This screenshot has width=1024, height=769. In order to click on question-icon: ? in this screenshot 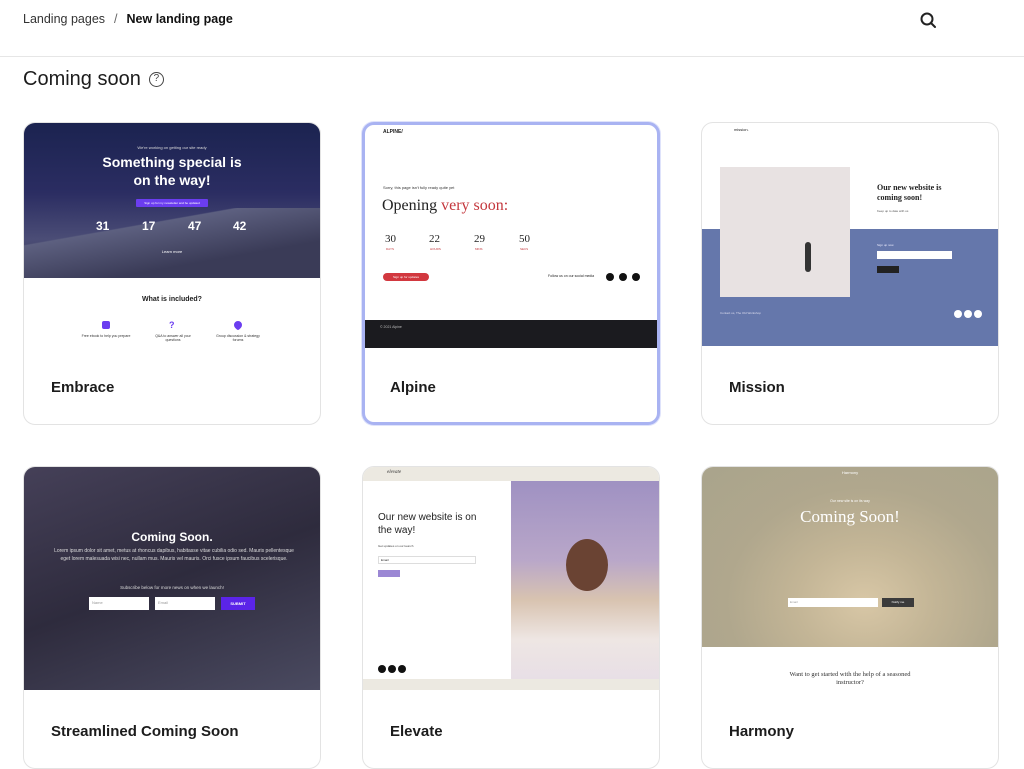, I will do `click(172, 325)`.